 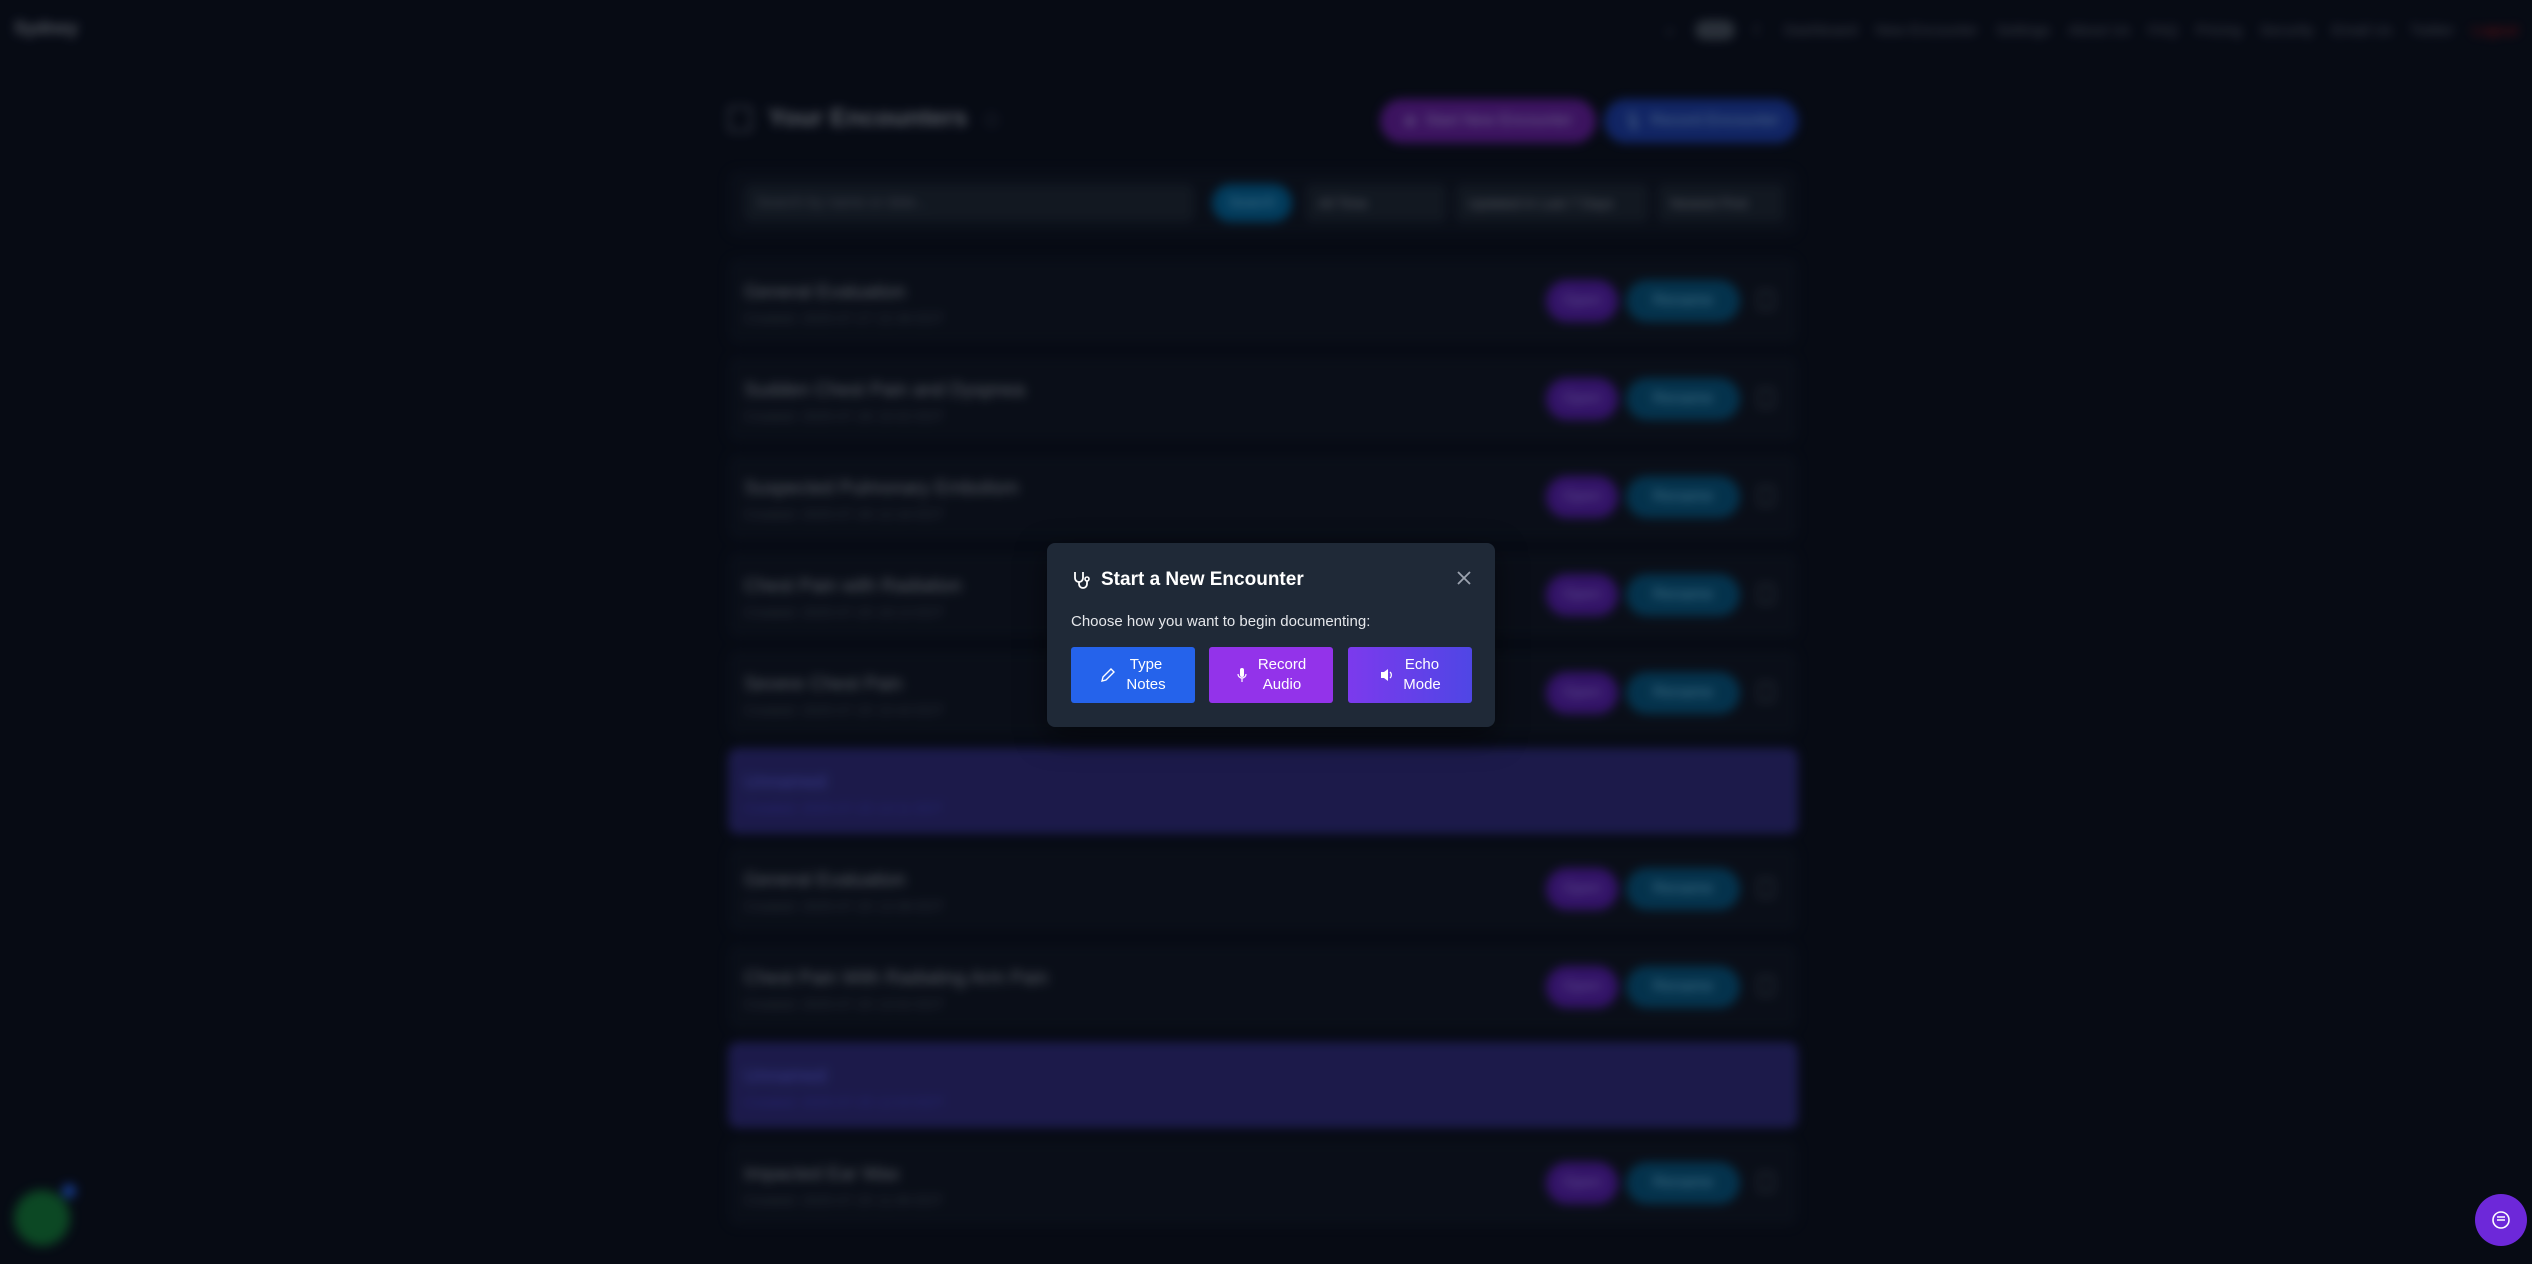 What do you see at coordinates (1282, 675) in the screenshot?
I see `record-audio-label: Record Audio` at bounding box center [1282, 675].